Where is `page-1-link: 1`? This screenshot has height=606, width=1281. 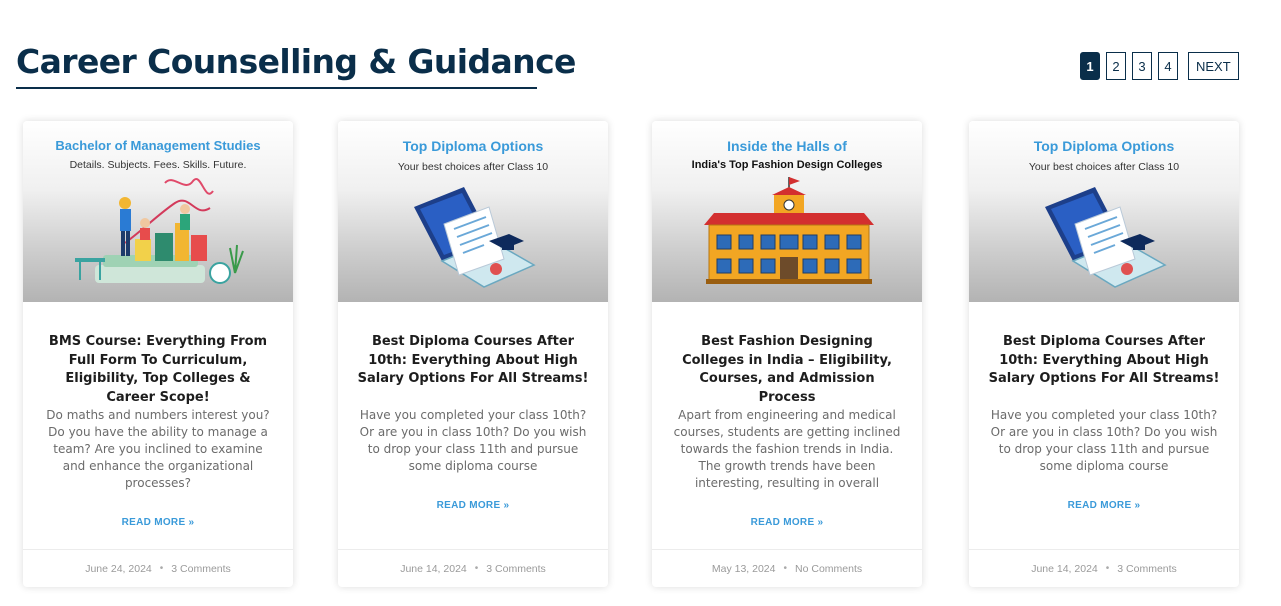 page-1-link: 1 is located at coordinates (1090, 66).